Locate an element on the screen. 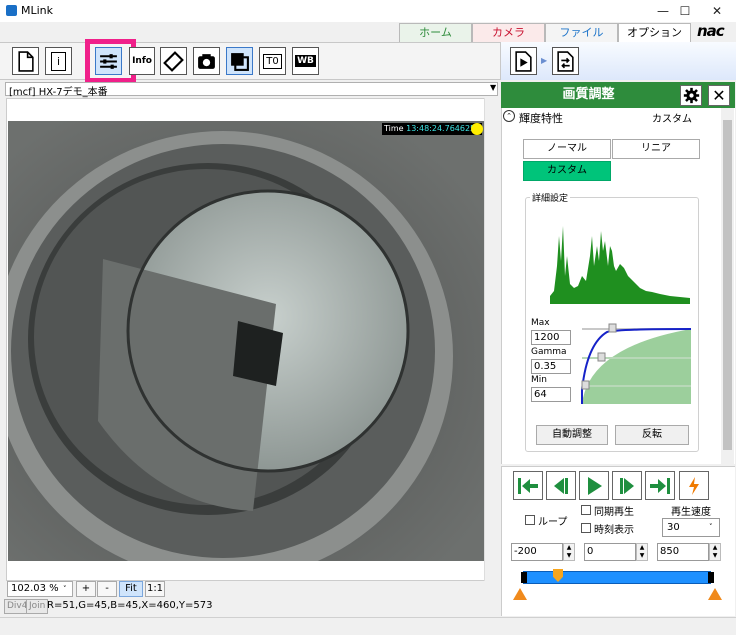 The image size is (736, 635). info-icon: i is located at coordinates (58, 61).